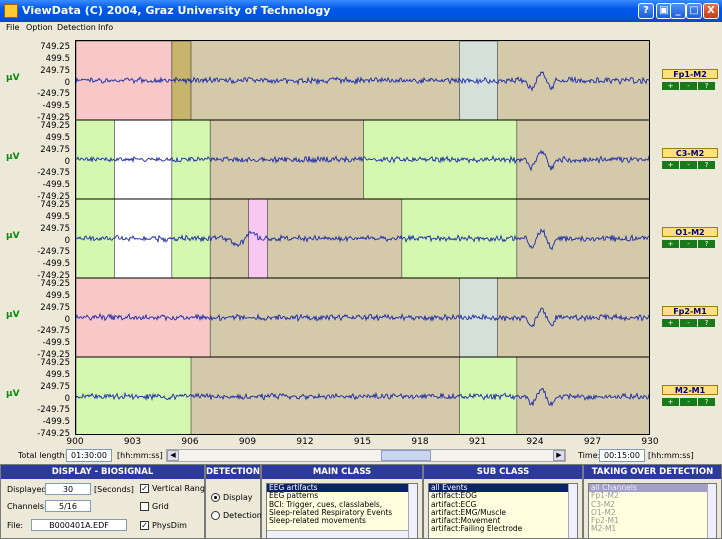 The height and width of the screenshot is (539, 722). Describe the element at coordinates (652, 472) in the screenshot. I see `taking-over-title: TAKING OVER DETECTION` at that location.